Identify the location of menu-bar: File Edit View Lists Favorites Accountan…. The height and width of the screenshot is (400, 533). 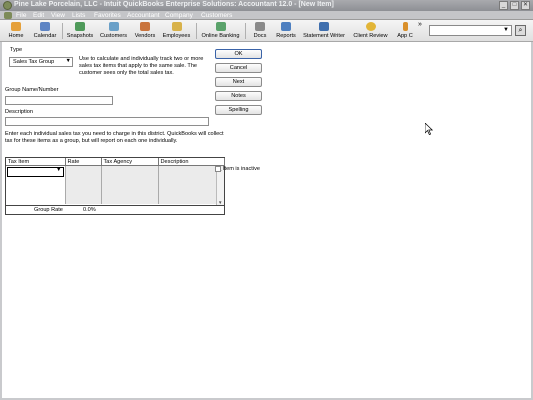
(266, 15).